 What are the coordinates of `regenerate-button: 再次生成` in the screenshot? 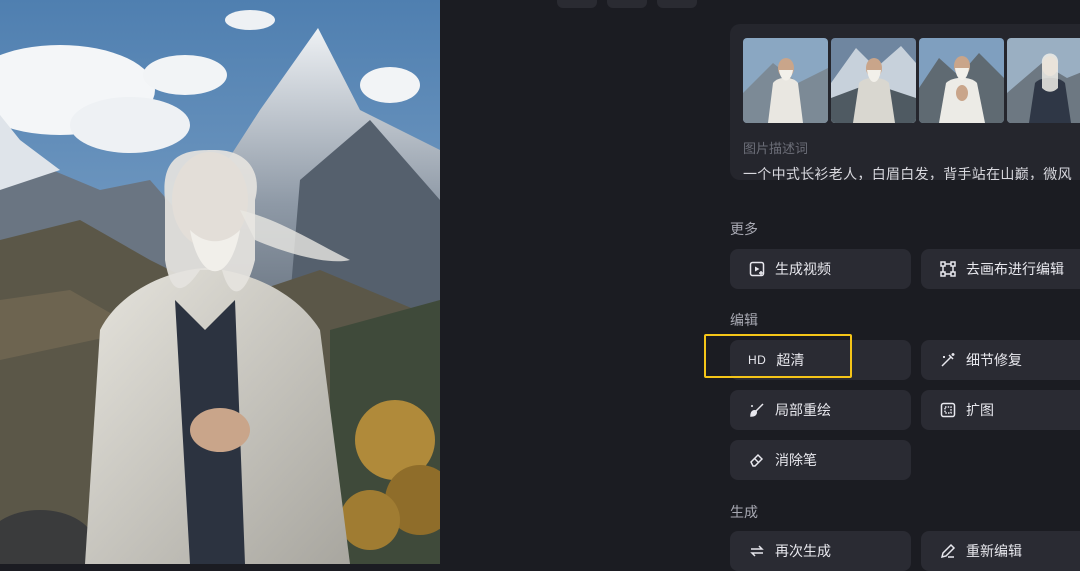 It's located at (820, 551).